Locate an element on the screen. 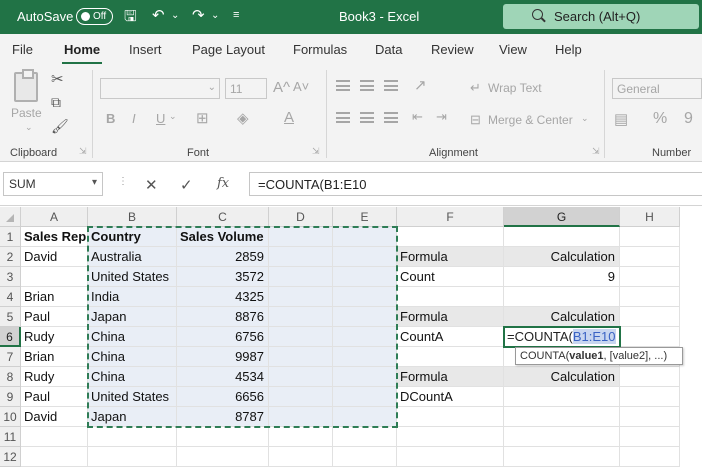  bottom-align-icon is located at coordinates (391, 85).